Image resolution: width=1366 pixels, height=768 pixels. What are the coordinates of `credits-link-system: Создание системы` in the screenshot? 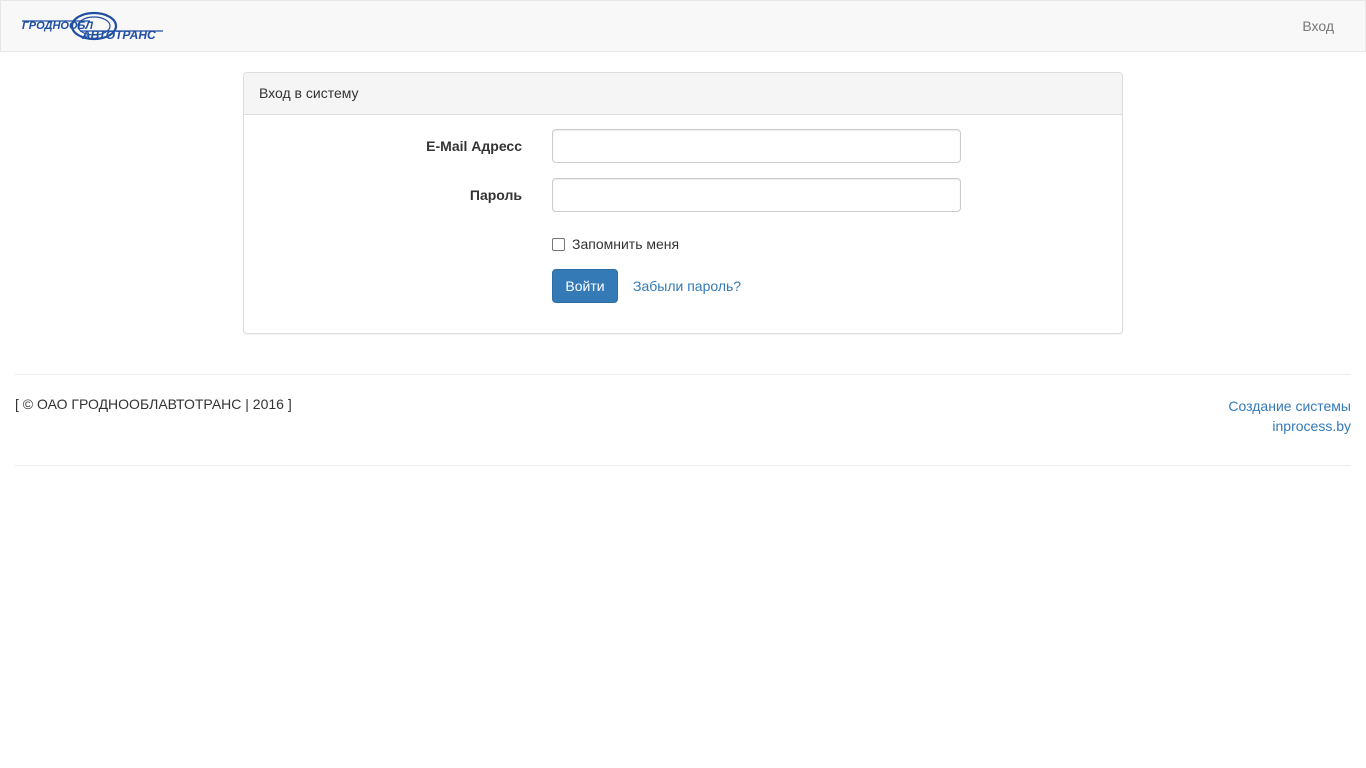 It's located at (1289, 406).